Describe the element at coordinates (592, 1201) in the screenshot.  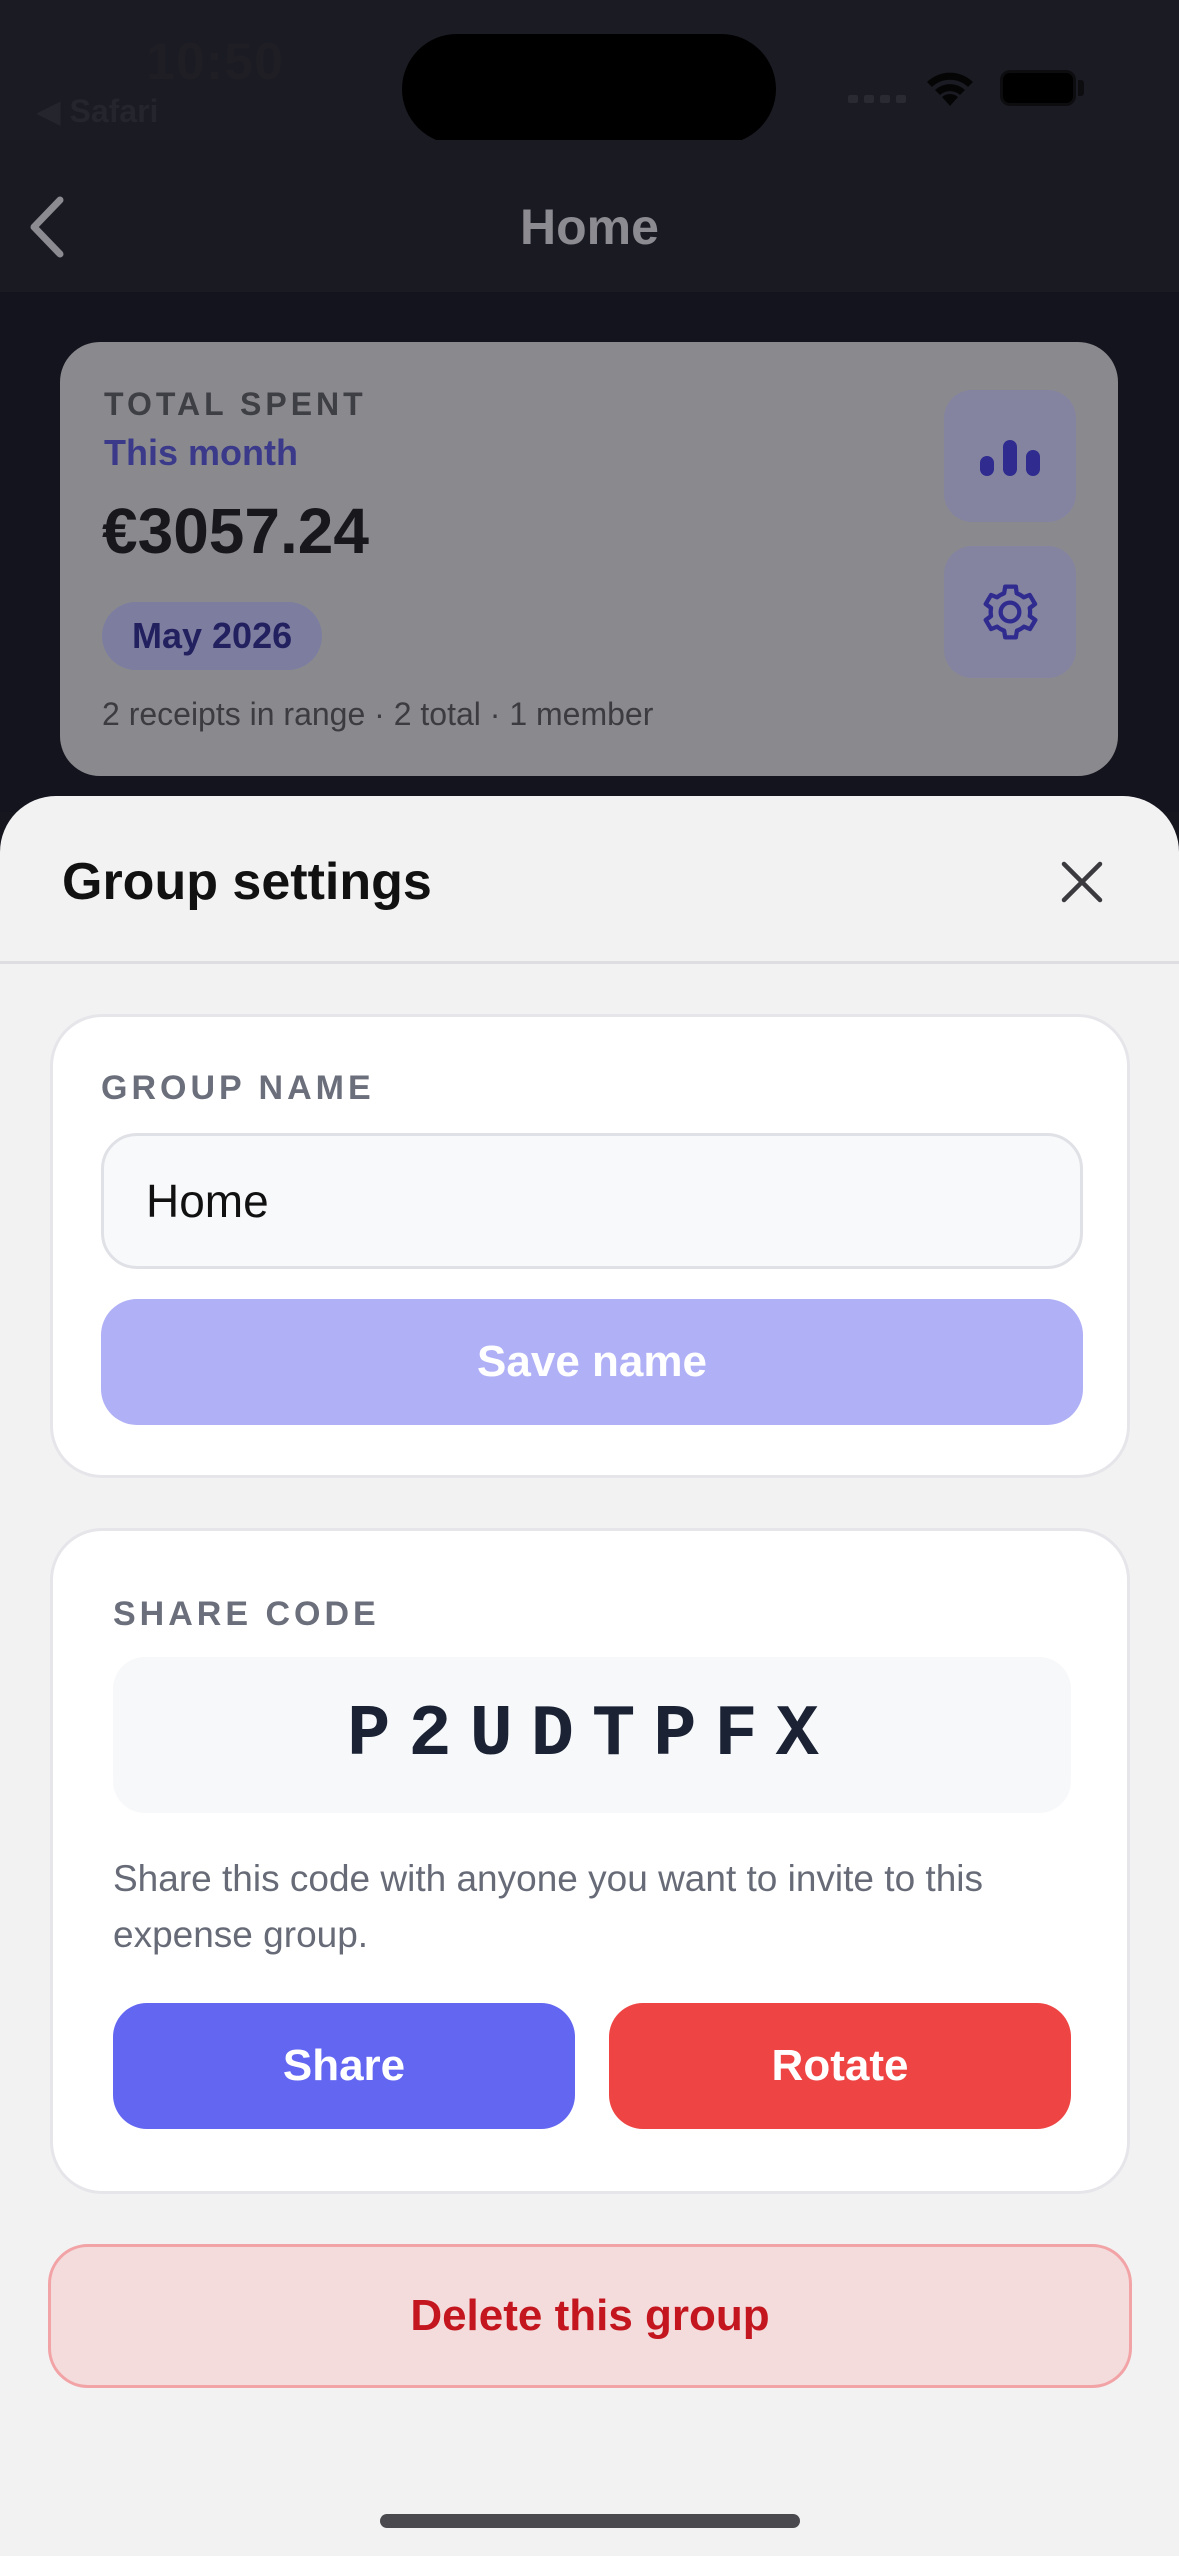
I see `group-name-input` at that location.